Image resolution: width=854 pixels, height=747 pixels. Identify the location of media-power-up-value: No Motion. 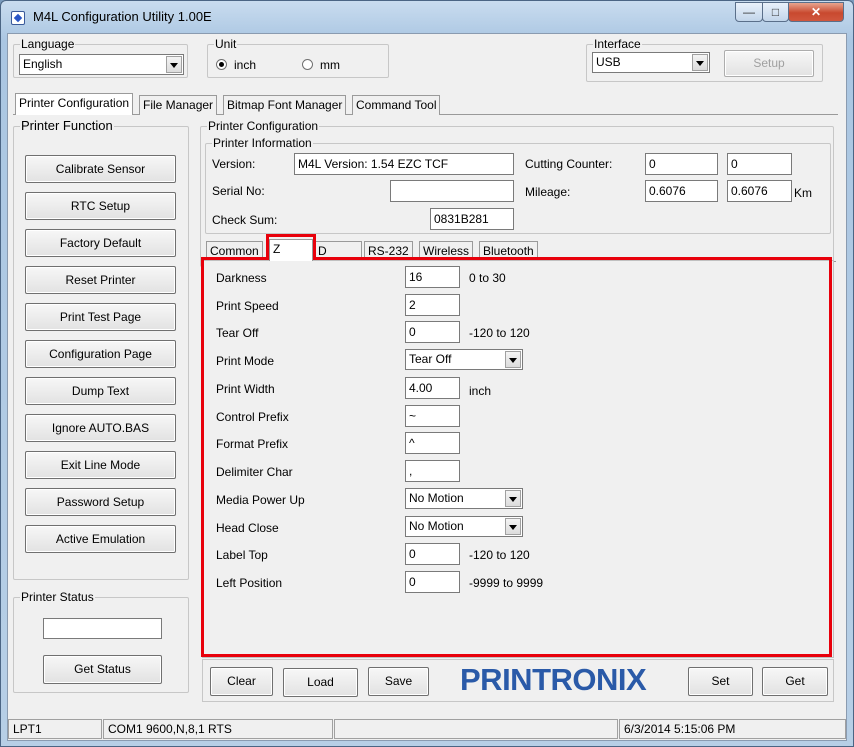
(436, 498).